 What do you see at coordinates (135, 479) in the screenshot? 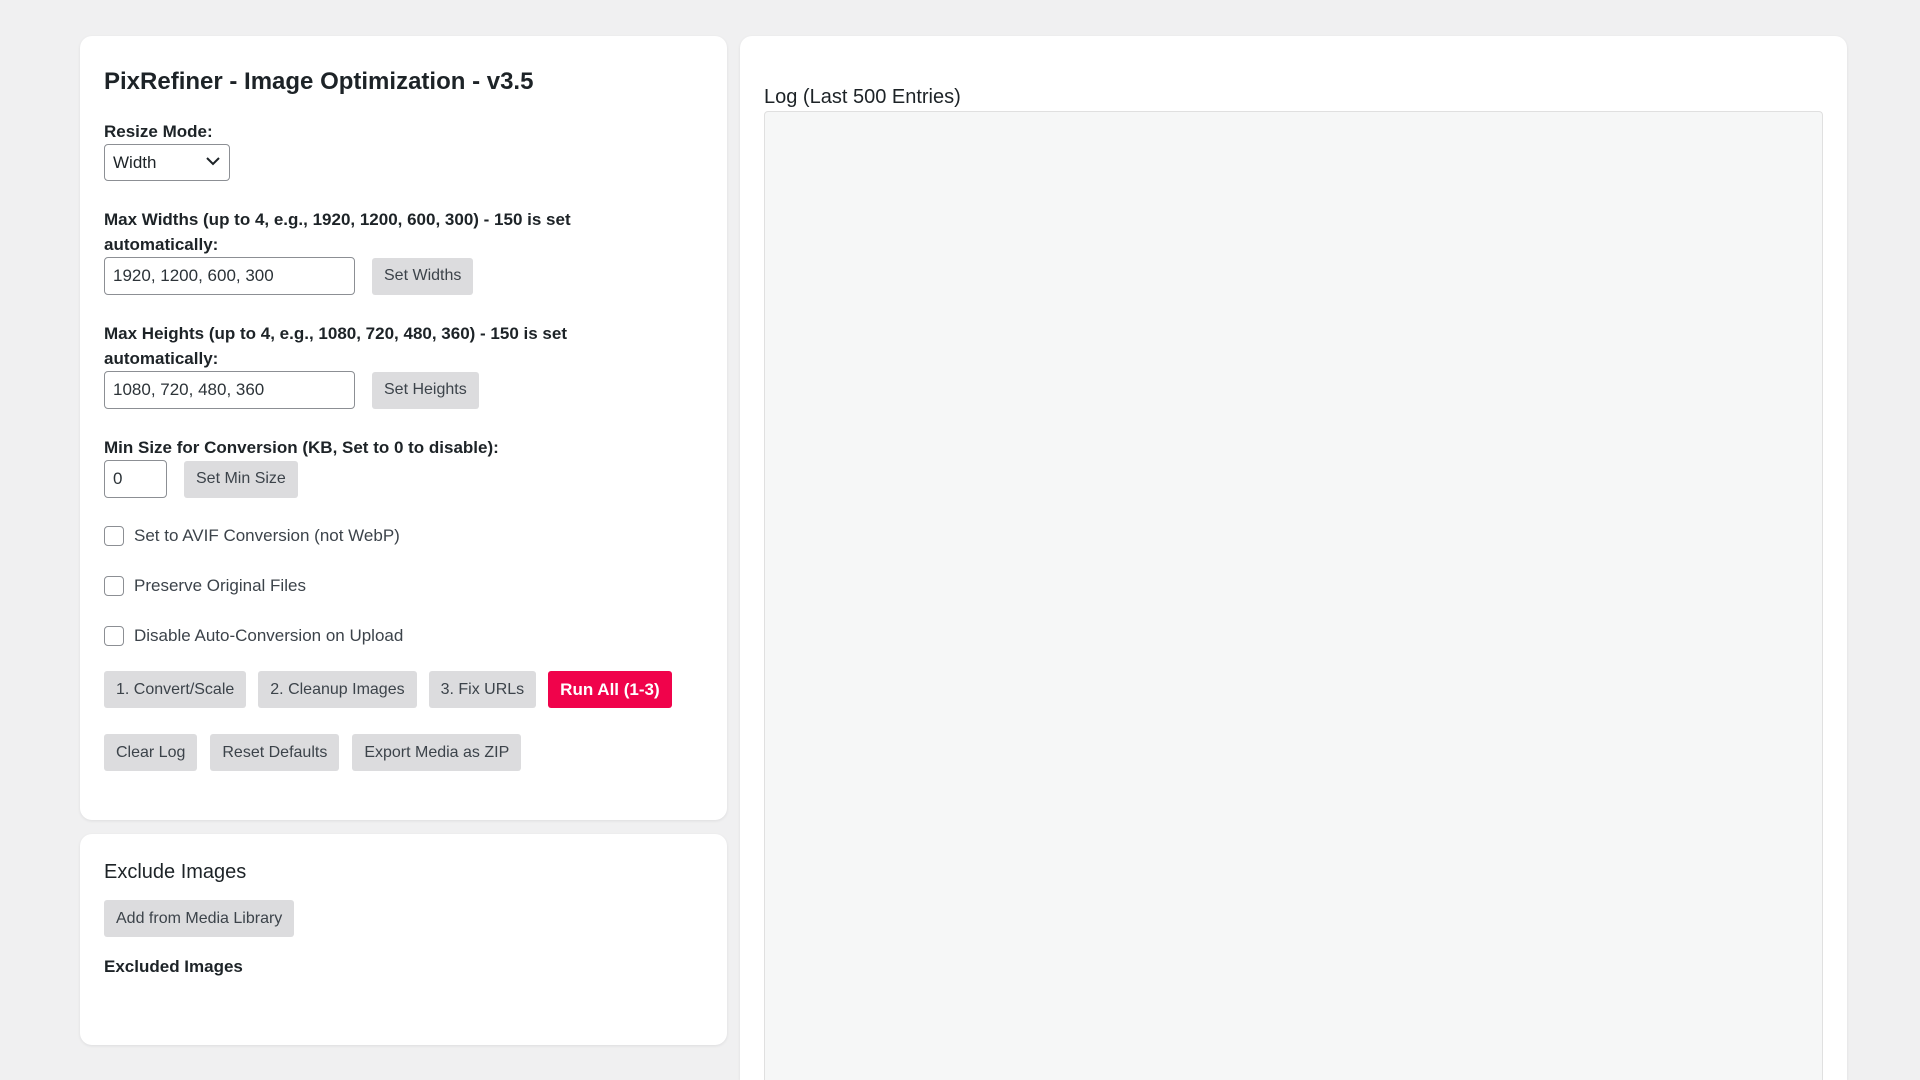
I see `min-size-input` at bounding box center [135, 479].